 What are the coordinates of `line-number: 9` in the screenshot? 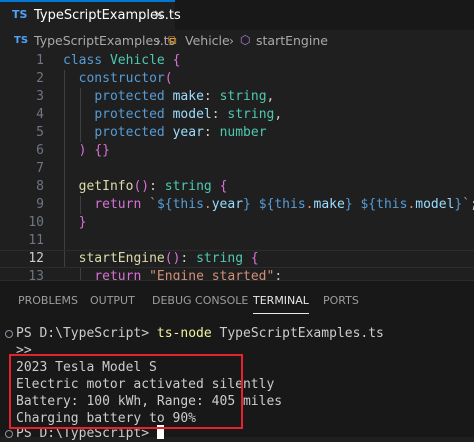 It's located at (40, 204).